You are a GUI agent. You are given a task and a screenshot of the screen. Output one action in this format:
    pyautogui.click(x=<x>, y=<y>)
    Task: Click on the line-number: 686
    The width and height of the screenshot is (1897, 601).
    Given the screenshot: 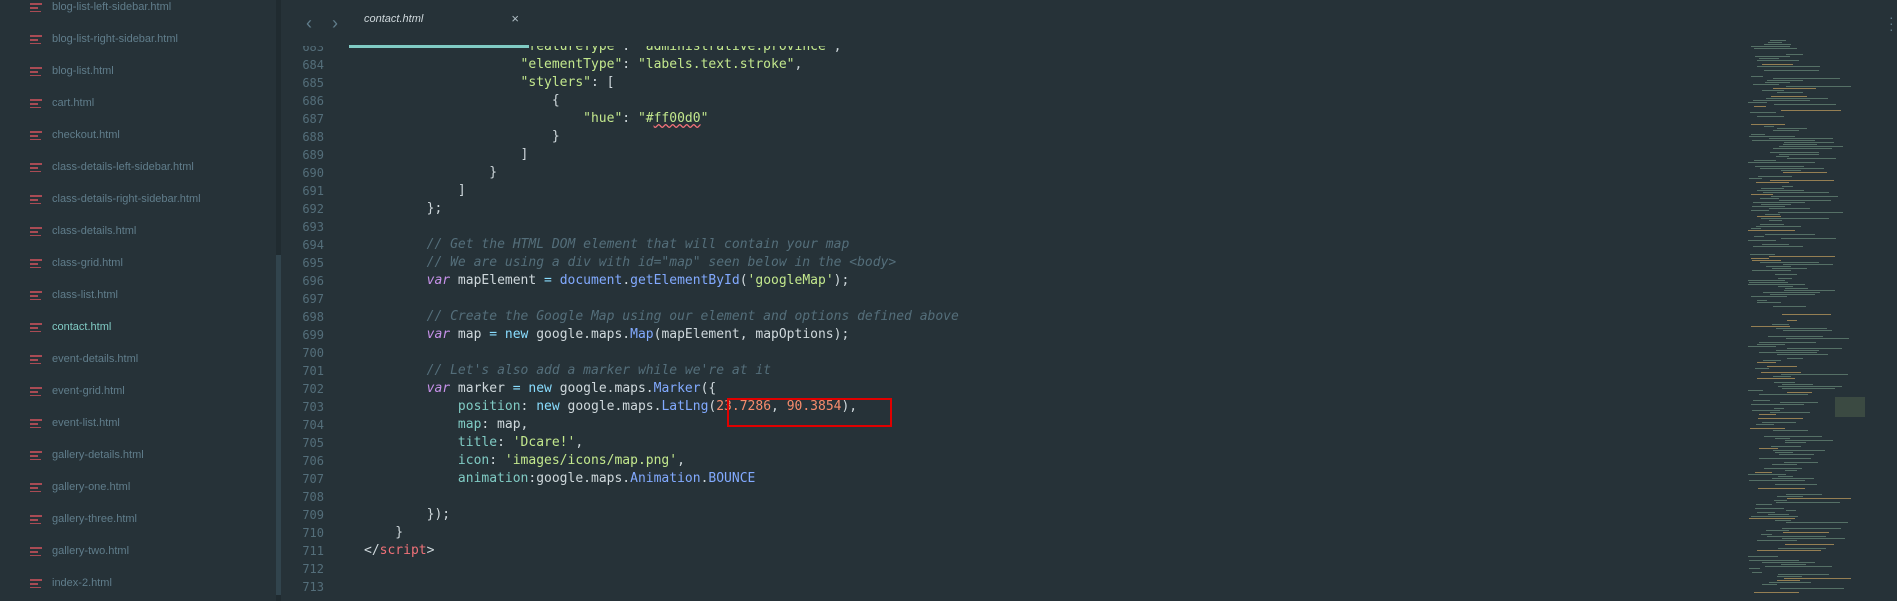 What is the action you would take?
    pyautogui.click(x=313, y=101)
    